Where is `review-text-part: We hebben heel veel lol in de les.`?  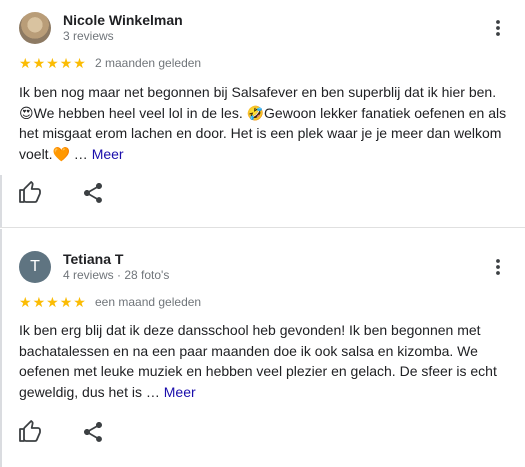 review-text-part: We hebben heel veel lol in de les. is located at coordinates (140, 112).